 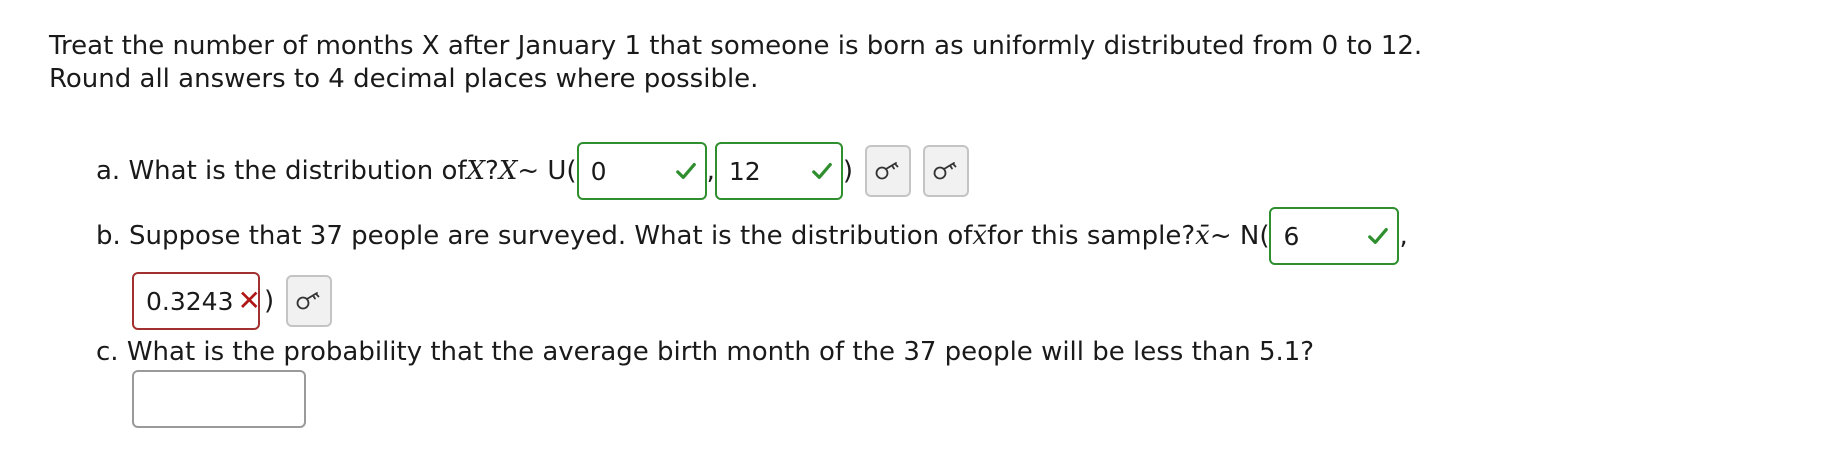 I want to click on part-b-var2: x̄, so click(x=1202, y=236).